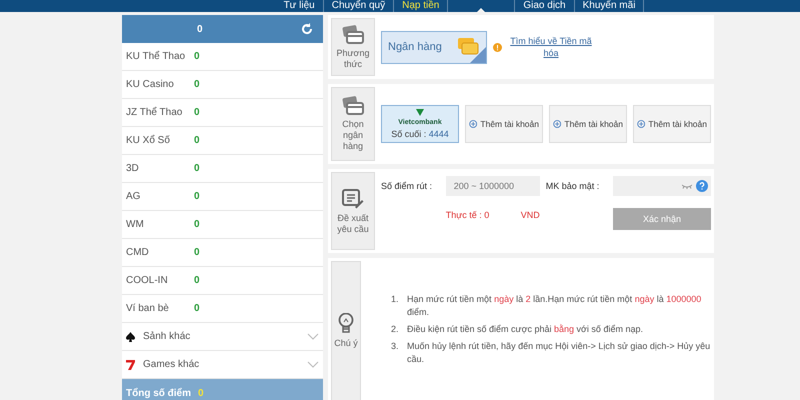 This screenshot has width=800, height=400. What do you see at coordinates (150, 84) in the screenshot?
I see `wallet-name: KU Casino` at bounding box center [150, 84].